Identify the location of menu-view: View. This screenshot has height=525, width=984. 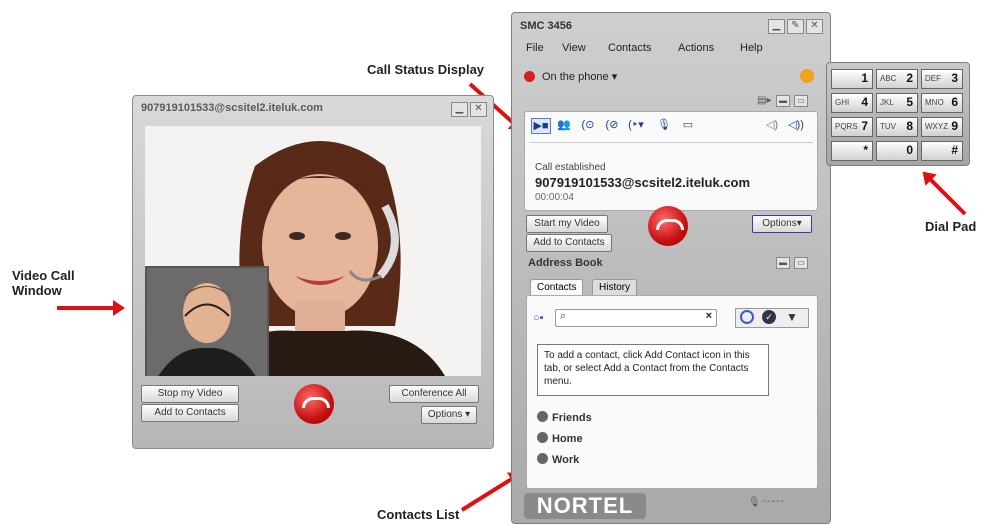
(574, 48).